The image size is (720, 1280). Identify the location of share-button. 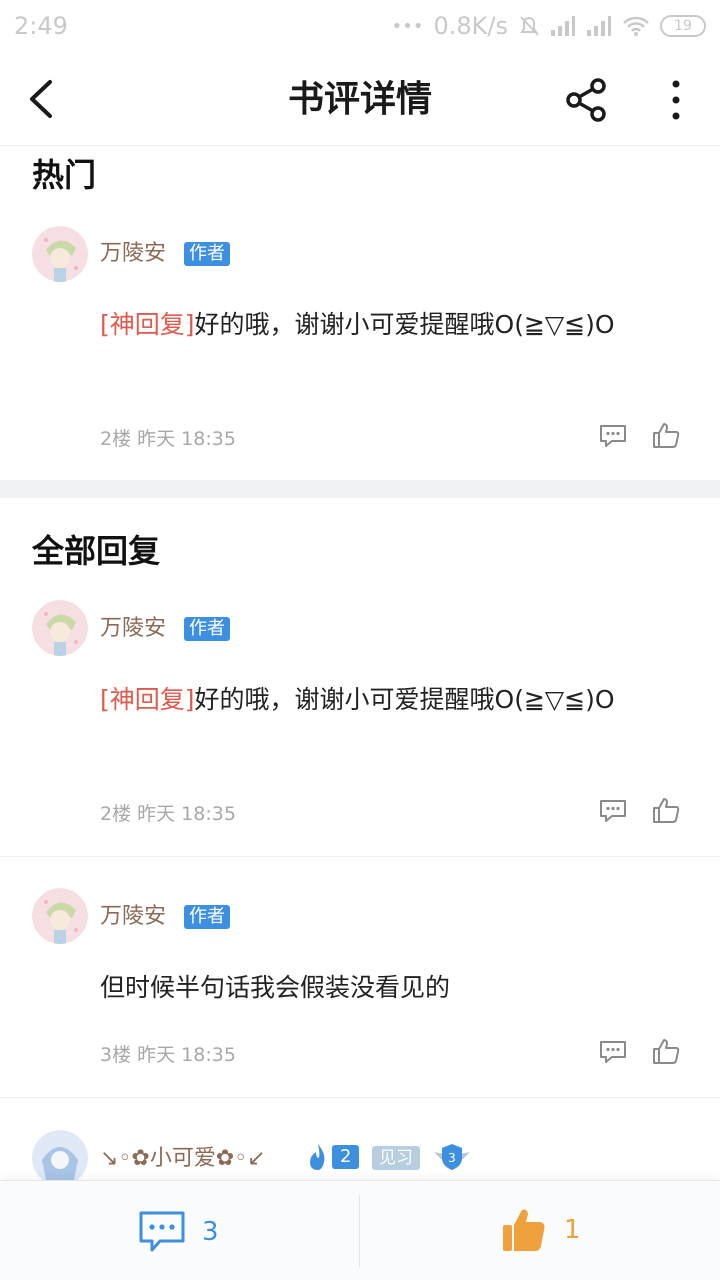
(588, 100).